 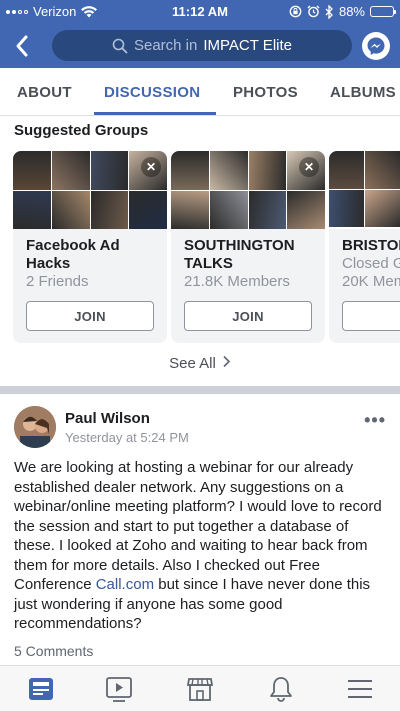 What do you see at coordinates (239, 254) in the screenshot?
I see `group-card-name: SOUTHINGTON TALKS` at bounding box center [239, 254].